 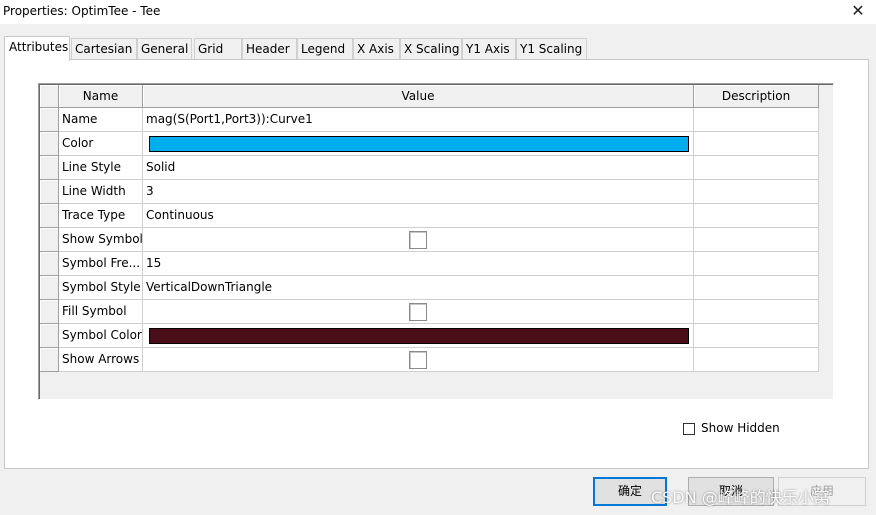 I want to click on column-header-name: Name, so click(x=101, y=96).